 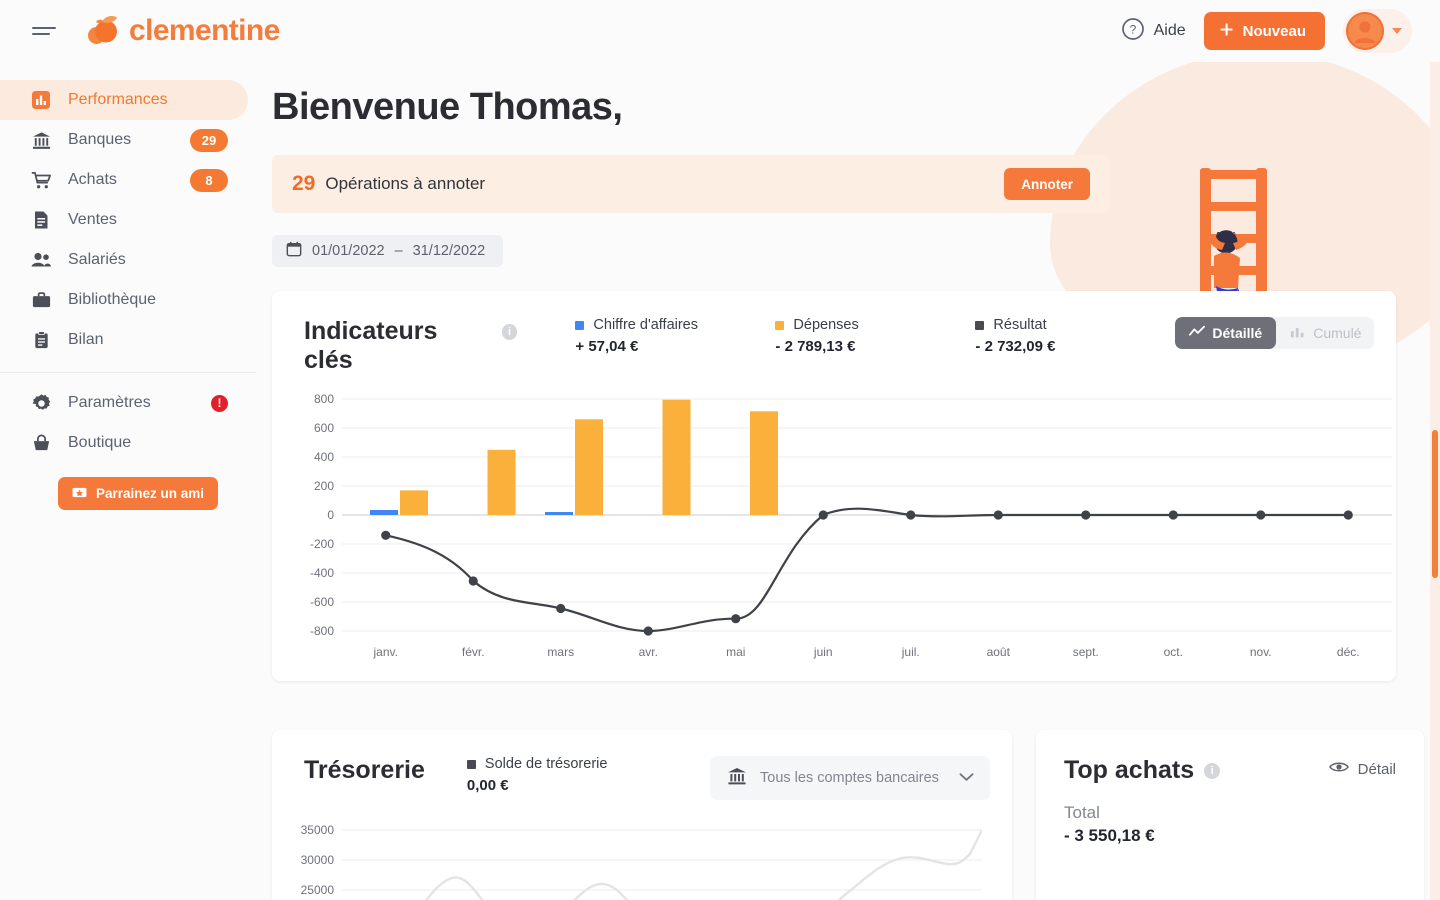 What do you see at coordinates (330, 515) in the screenshot?
I see `y-tick: 0` at bounding box center [330, 515].